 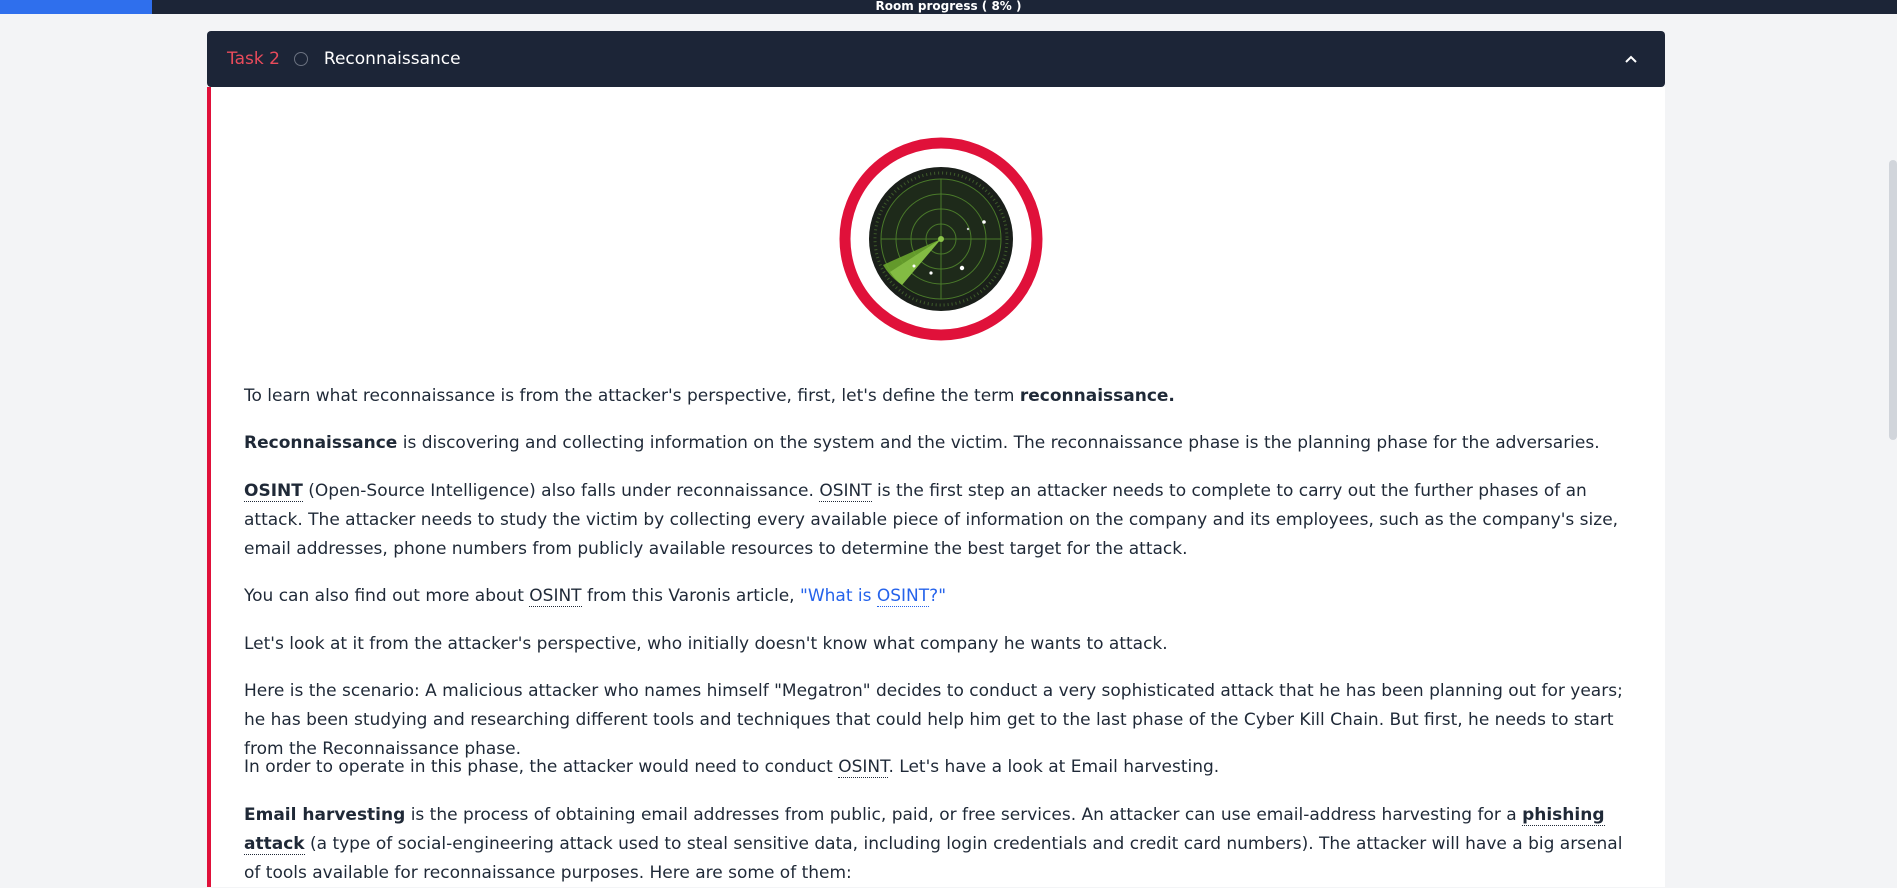 What do you see at coordinates (941, 239) in the screenshot?
I see `radar-icon` at bounding box center [941, 239].